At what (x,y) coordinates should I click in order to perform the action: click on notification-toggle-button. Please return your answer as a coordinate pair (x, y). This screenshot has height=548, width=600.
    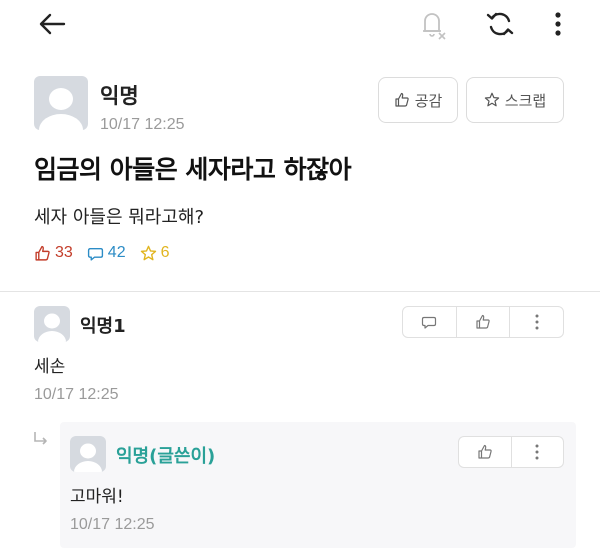
    Looking at the image, I should click on (432, 24).